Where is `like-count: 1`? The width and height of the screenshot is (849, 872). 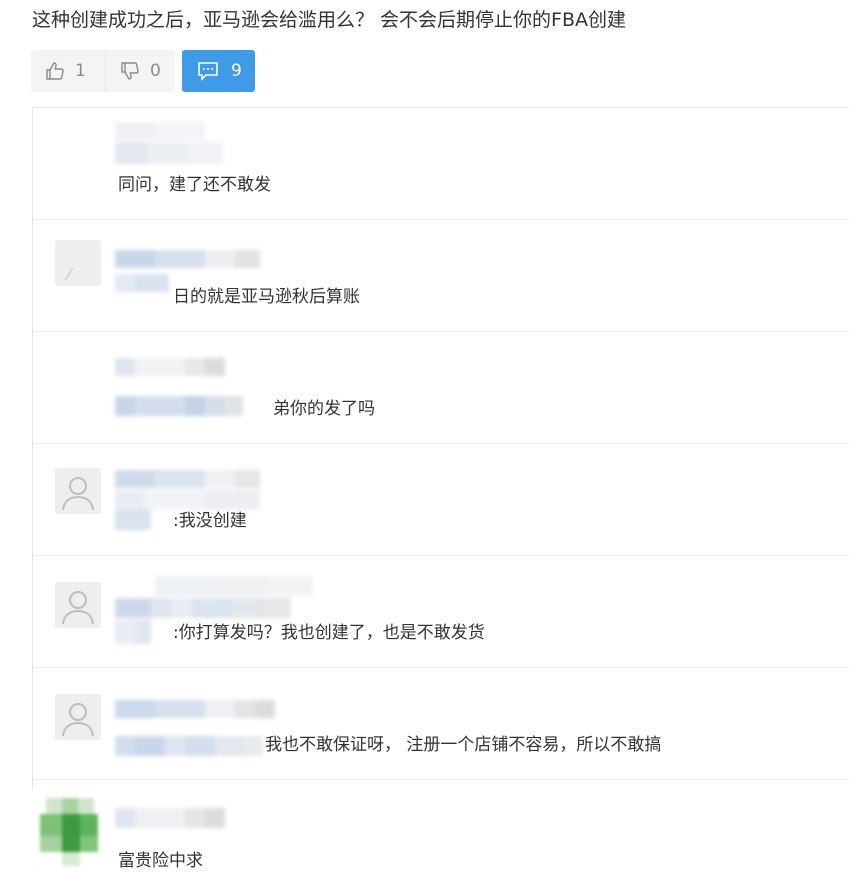
like-count: 1 is located at coordinates (80, 71).